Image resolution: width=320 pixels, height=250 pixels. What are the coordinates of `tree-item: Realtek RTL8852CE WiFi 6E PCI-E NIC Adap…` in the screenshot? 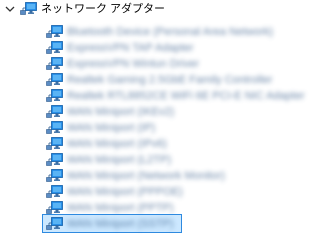 It's located at (175, 96).